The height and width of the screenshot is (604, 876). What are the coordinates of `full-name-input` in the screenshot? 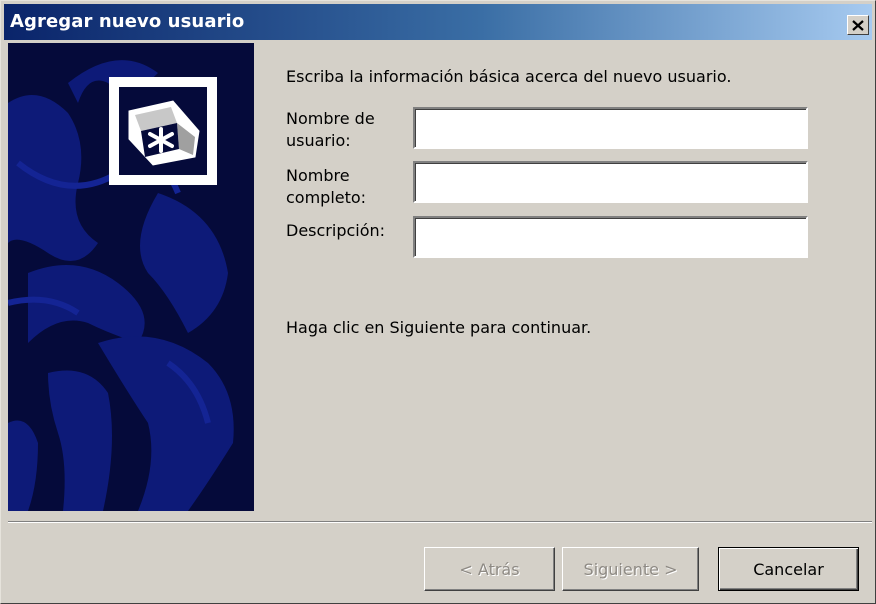 It's located at (610, 182).